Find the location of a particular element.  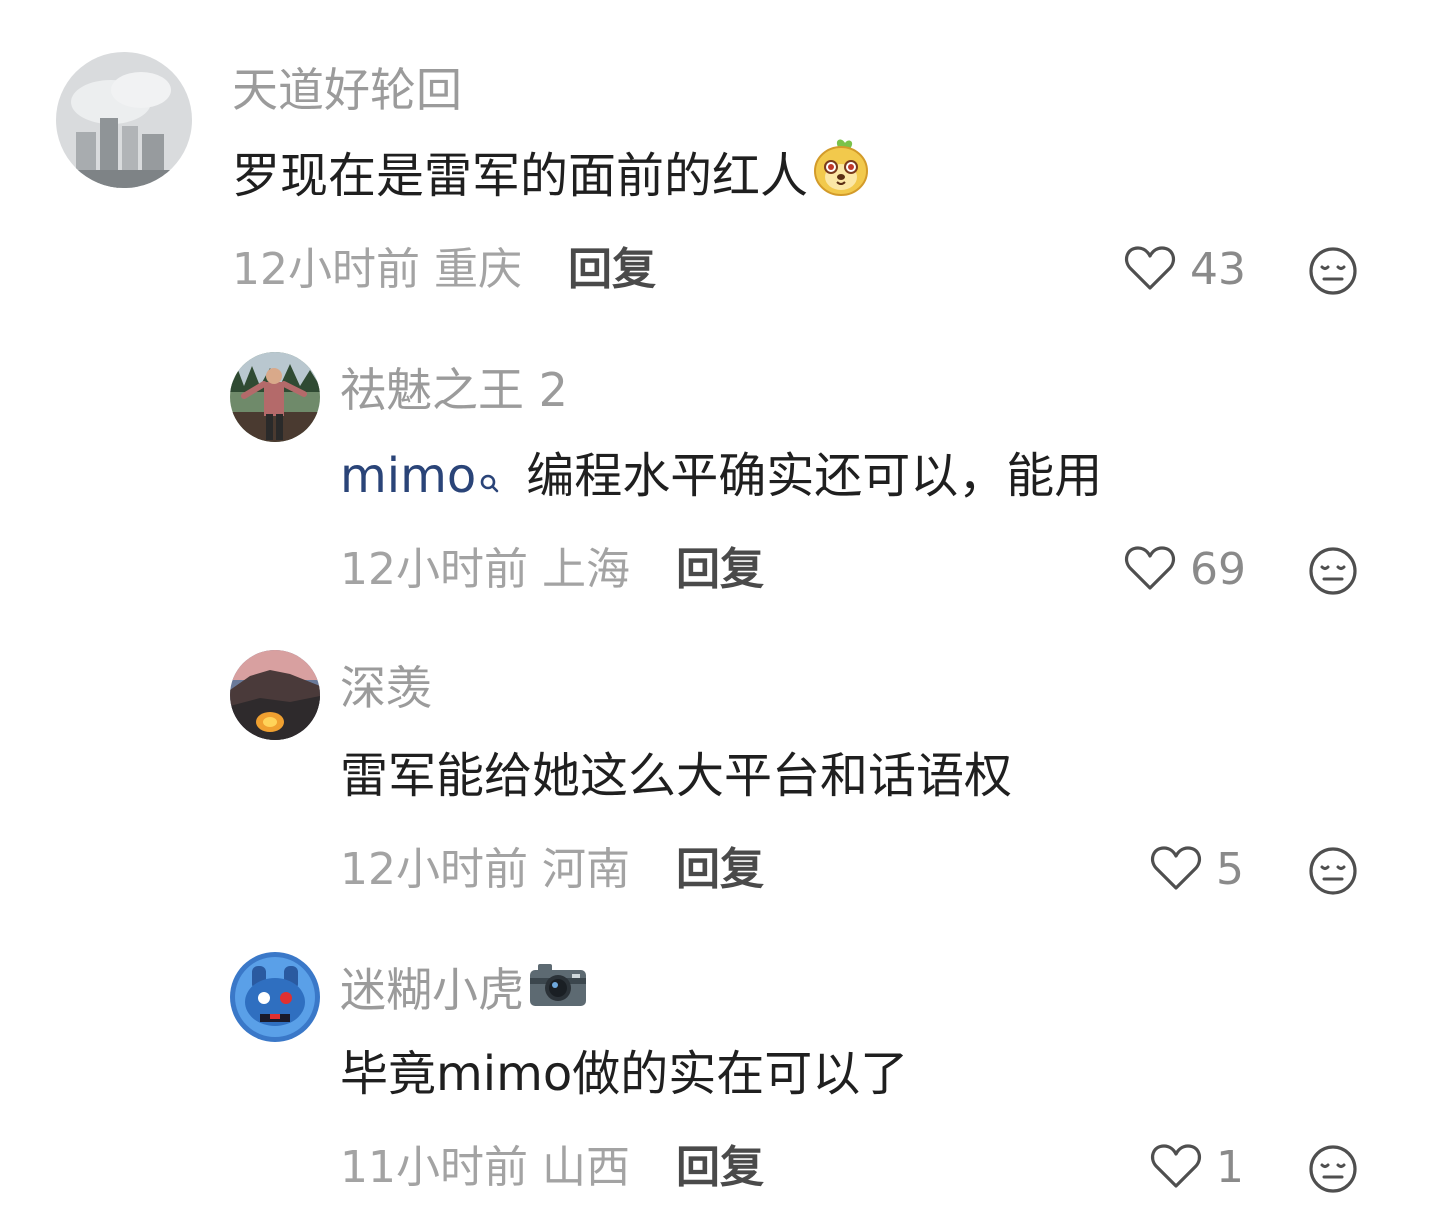

comment-text: 雷军能给她这么大平台和话语权 is located at coordinates (676, 776).